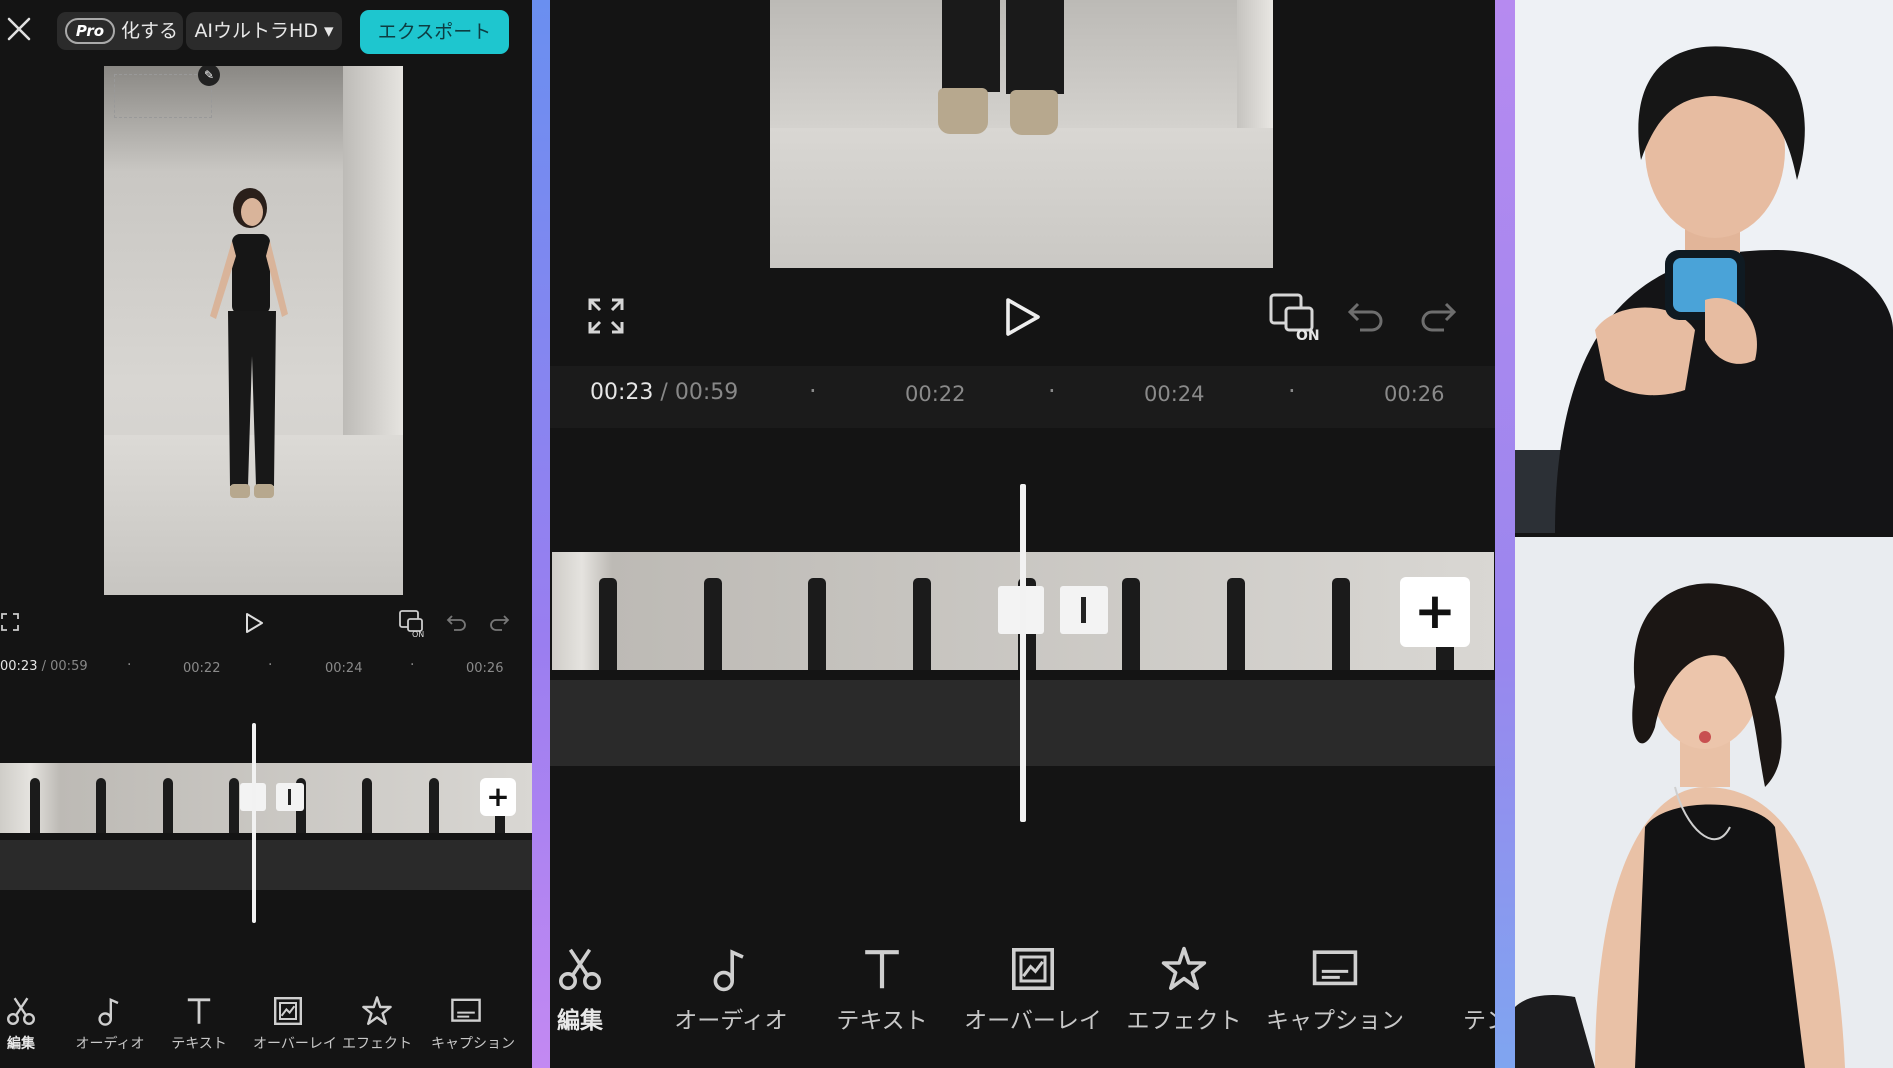  What do you see at coordinates (1174, 394) in the screenshot?
I see `ruler-tick-label: 00:24` at bounding box center [1174, 394].